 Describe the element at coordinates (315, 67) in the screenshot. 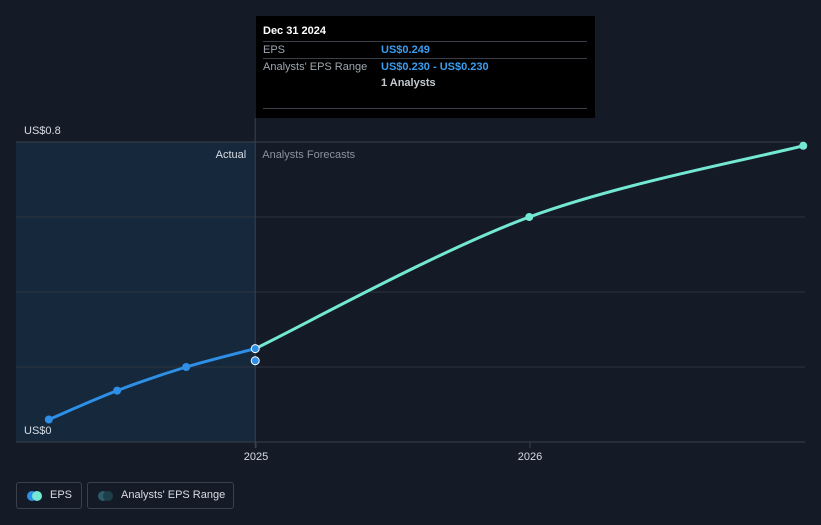

I see `tooltip-label-range: Analysts' EPS Range` at that location.